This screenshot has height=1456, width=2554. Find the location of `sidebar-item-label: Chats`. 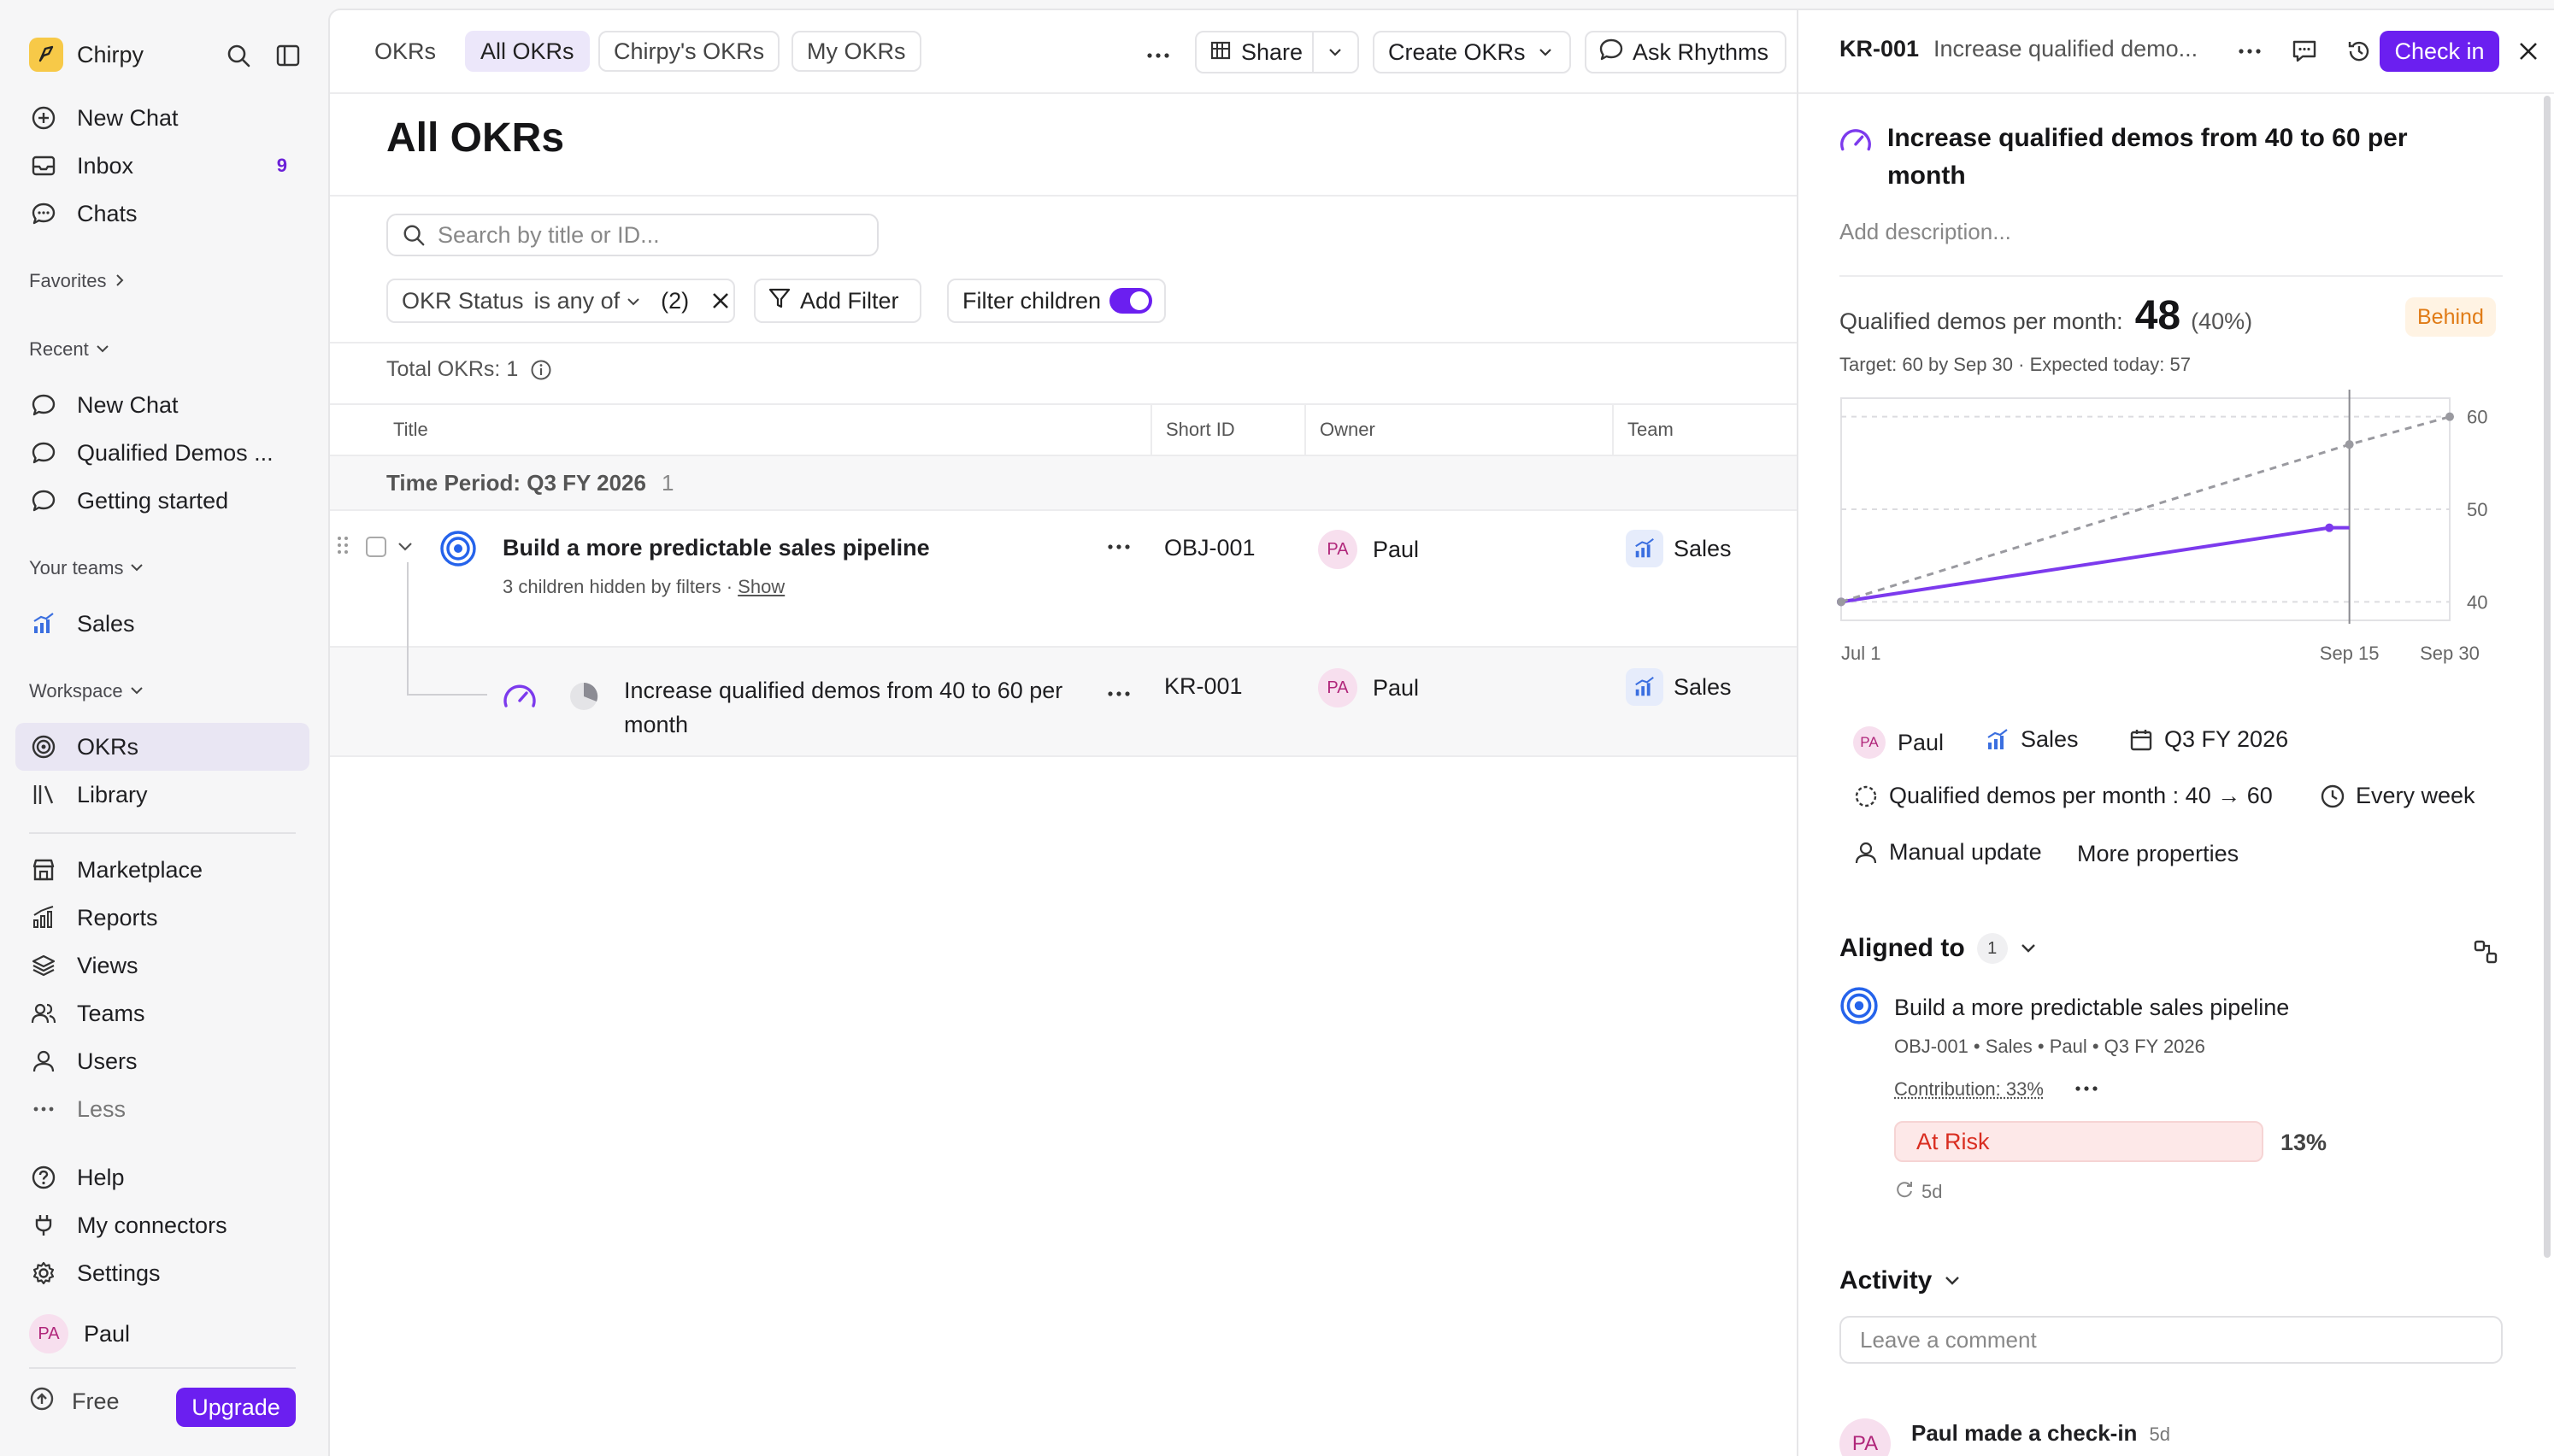

sidebar-item-label: Chats is located at coordinates (107, 213).